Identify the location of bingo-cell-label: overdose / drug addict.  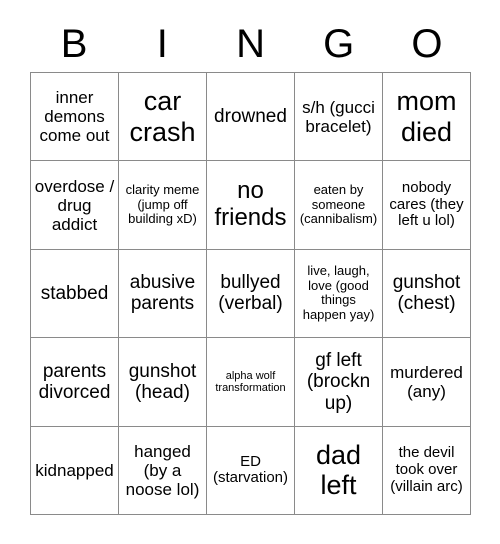
(74, 205).